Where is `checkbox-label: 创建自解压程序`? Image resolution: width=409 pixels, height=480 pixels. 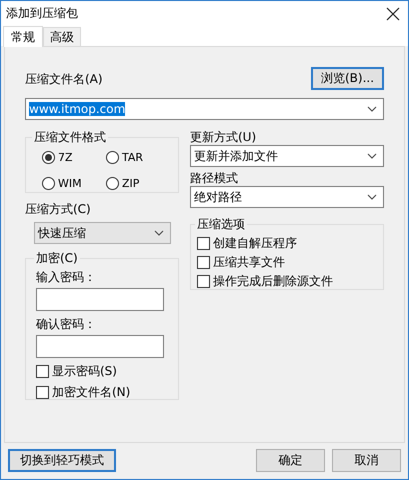 checkbox-label: 创建自解压程序 is located at coordinates (255, 243).